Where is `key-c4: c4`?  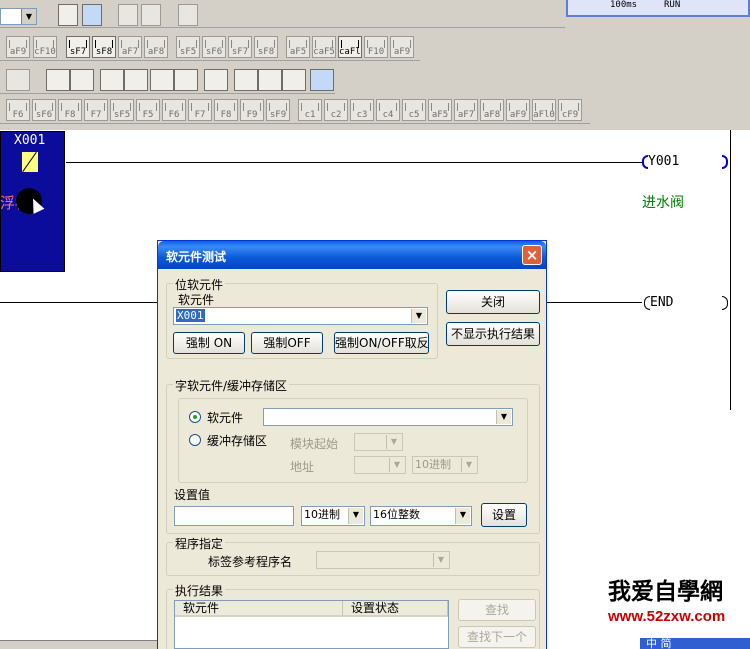 key-c4: c4 is located at coordinates (388, 110).